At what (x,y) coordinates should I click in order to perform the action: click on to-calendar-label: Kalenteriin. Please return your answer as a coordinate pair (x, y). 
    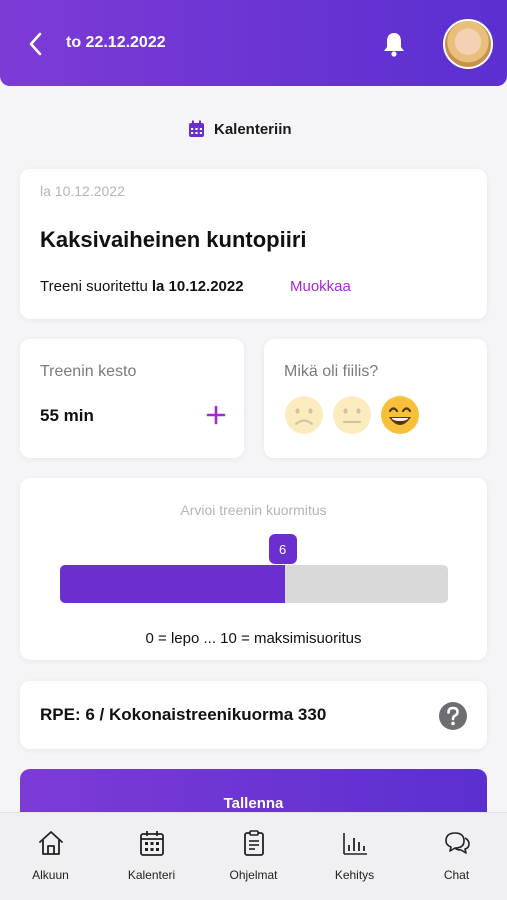
    Looking at the image, I should click on (253, 129).